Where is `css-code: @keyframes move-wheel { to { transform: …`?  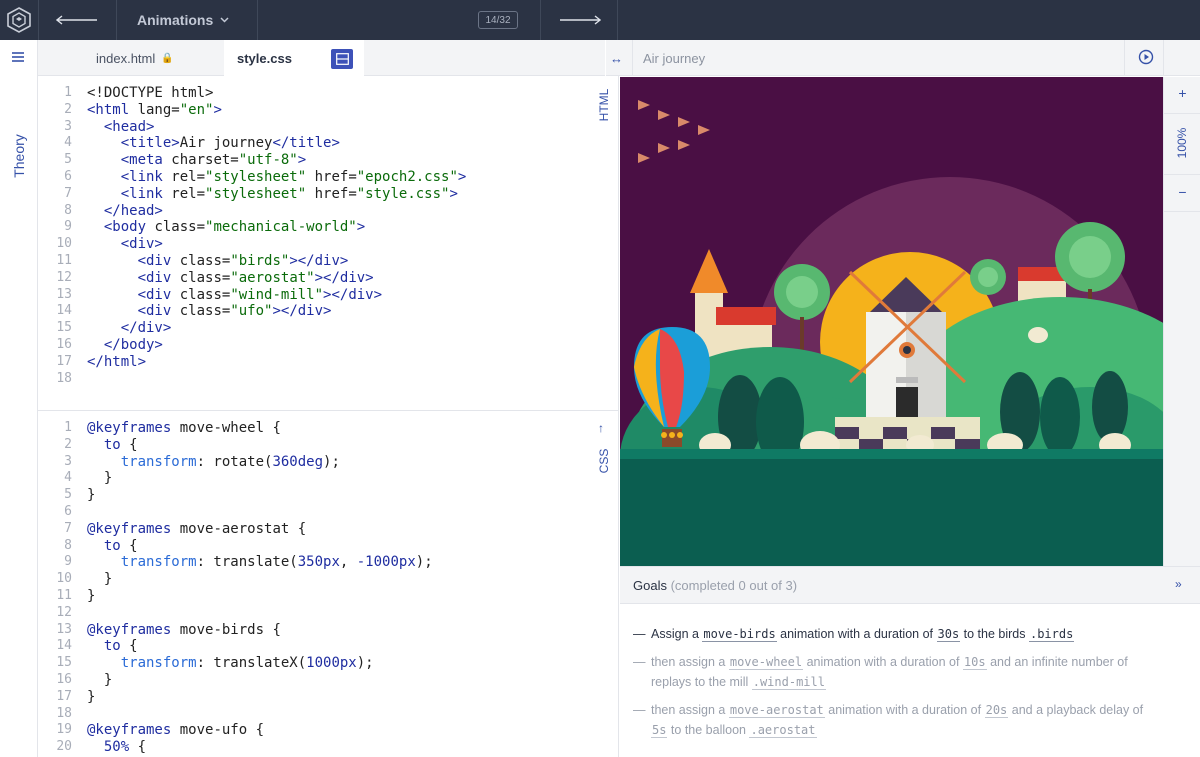 css-code: @keyframes move-wheel { to { transform: … is located at coordinates (260, 588).